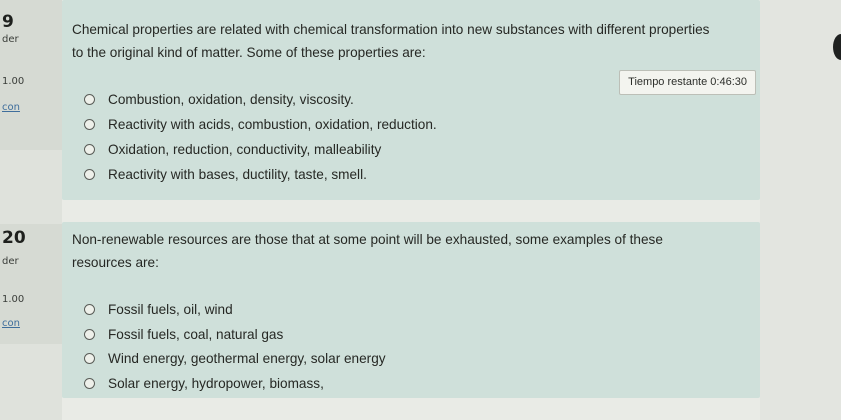 Image resolution: width=841 pixels, height=420 pixels. What do you see at coordinates (170, 309) in the screenshot?
I see `answer-option-label: Fossil fuels, oil, wind` at bounding box center [170, 309].